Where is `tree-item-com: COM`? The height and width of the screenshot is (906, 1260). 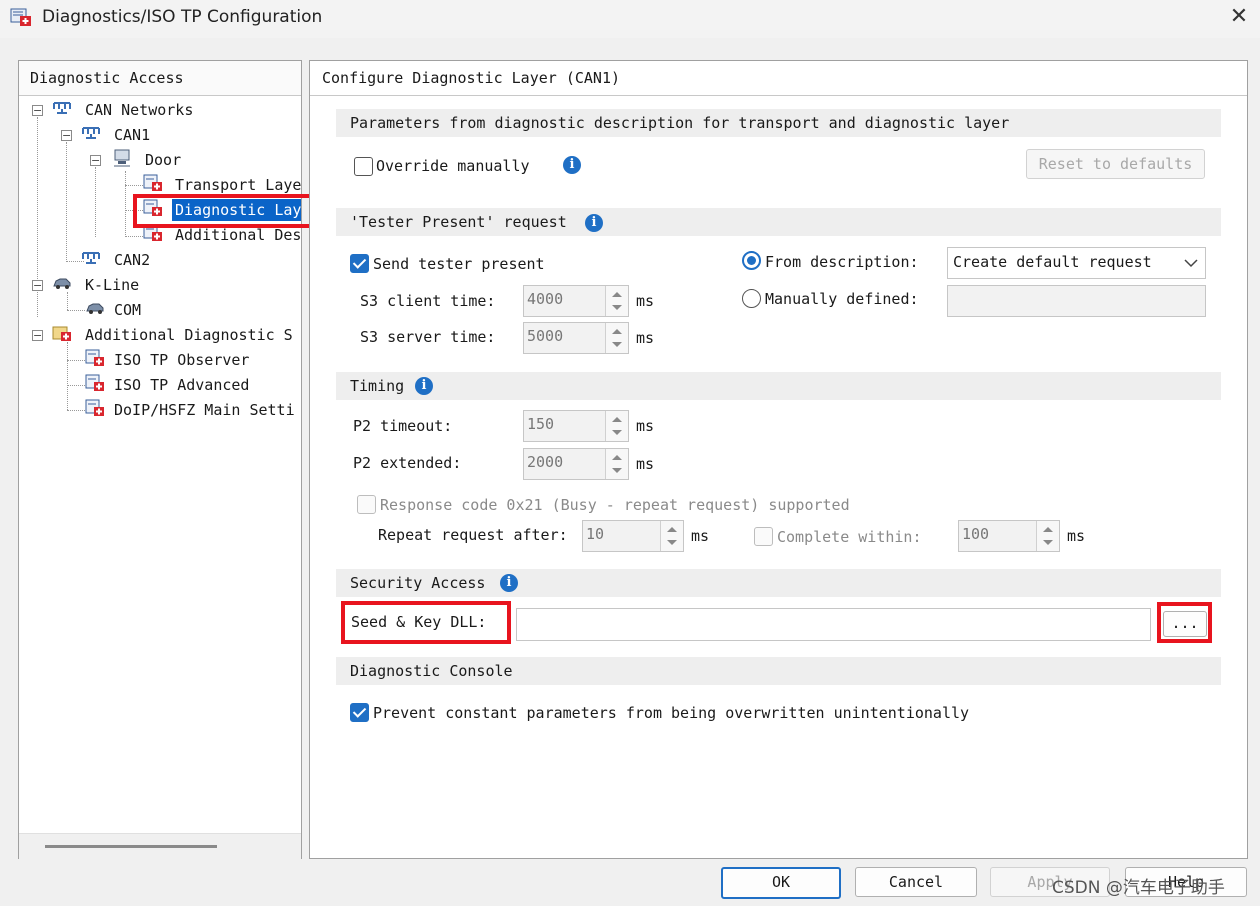
tree-item-com: COM is located at coordinates (127, 310).